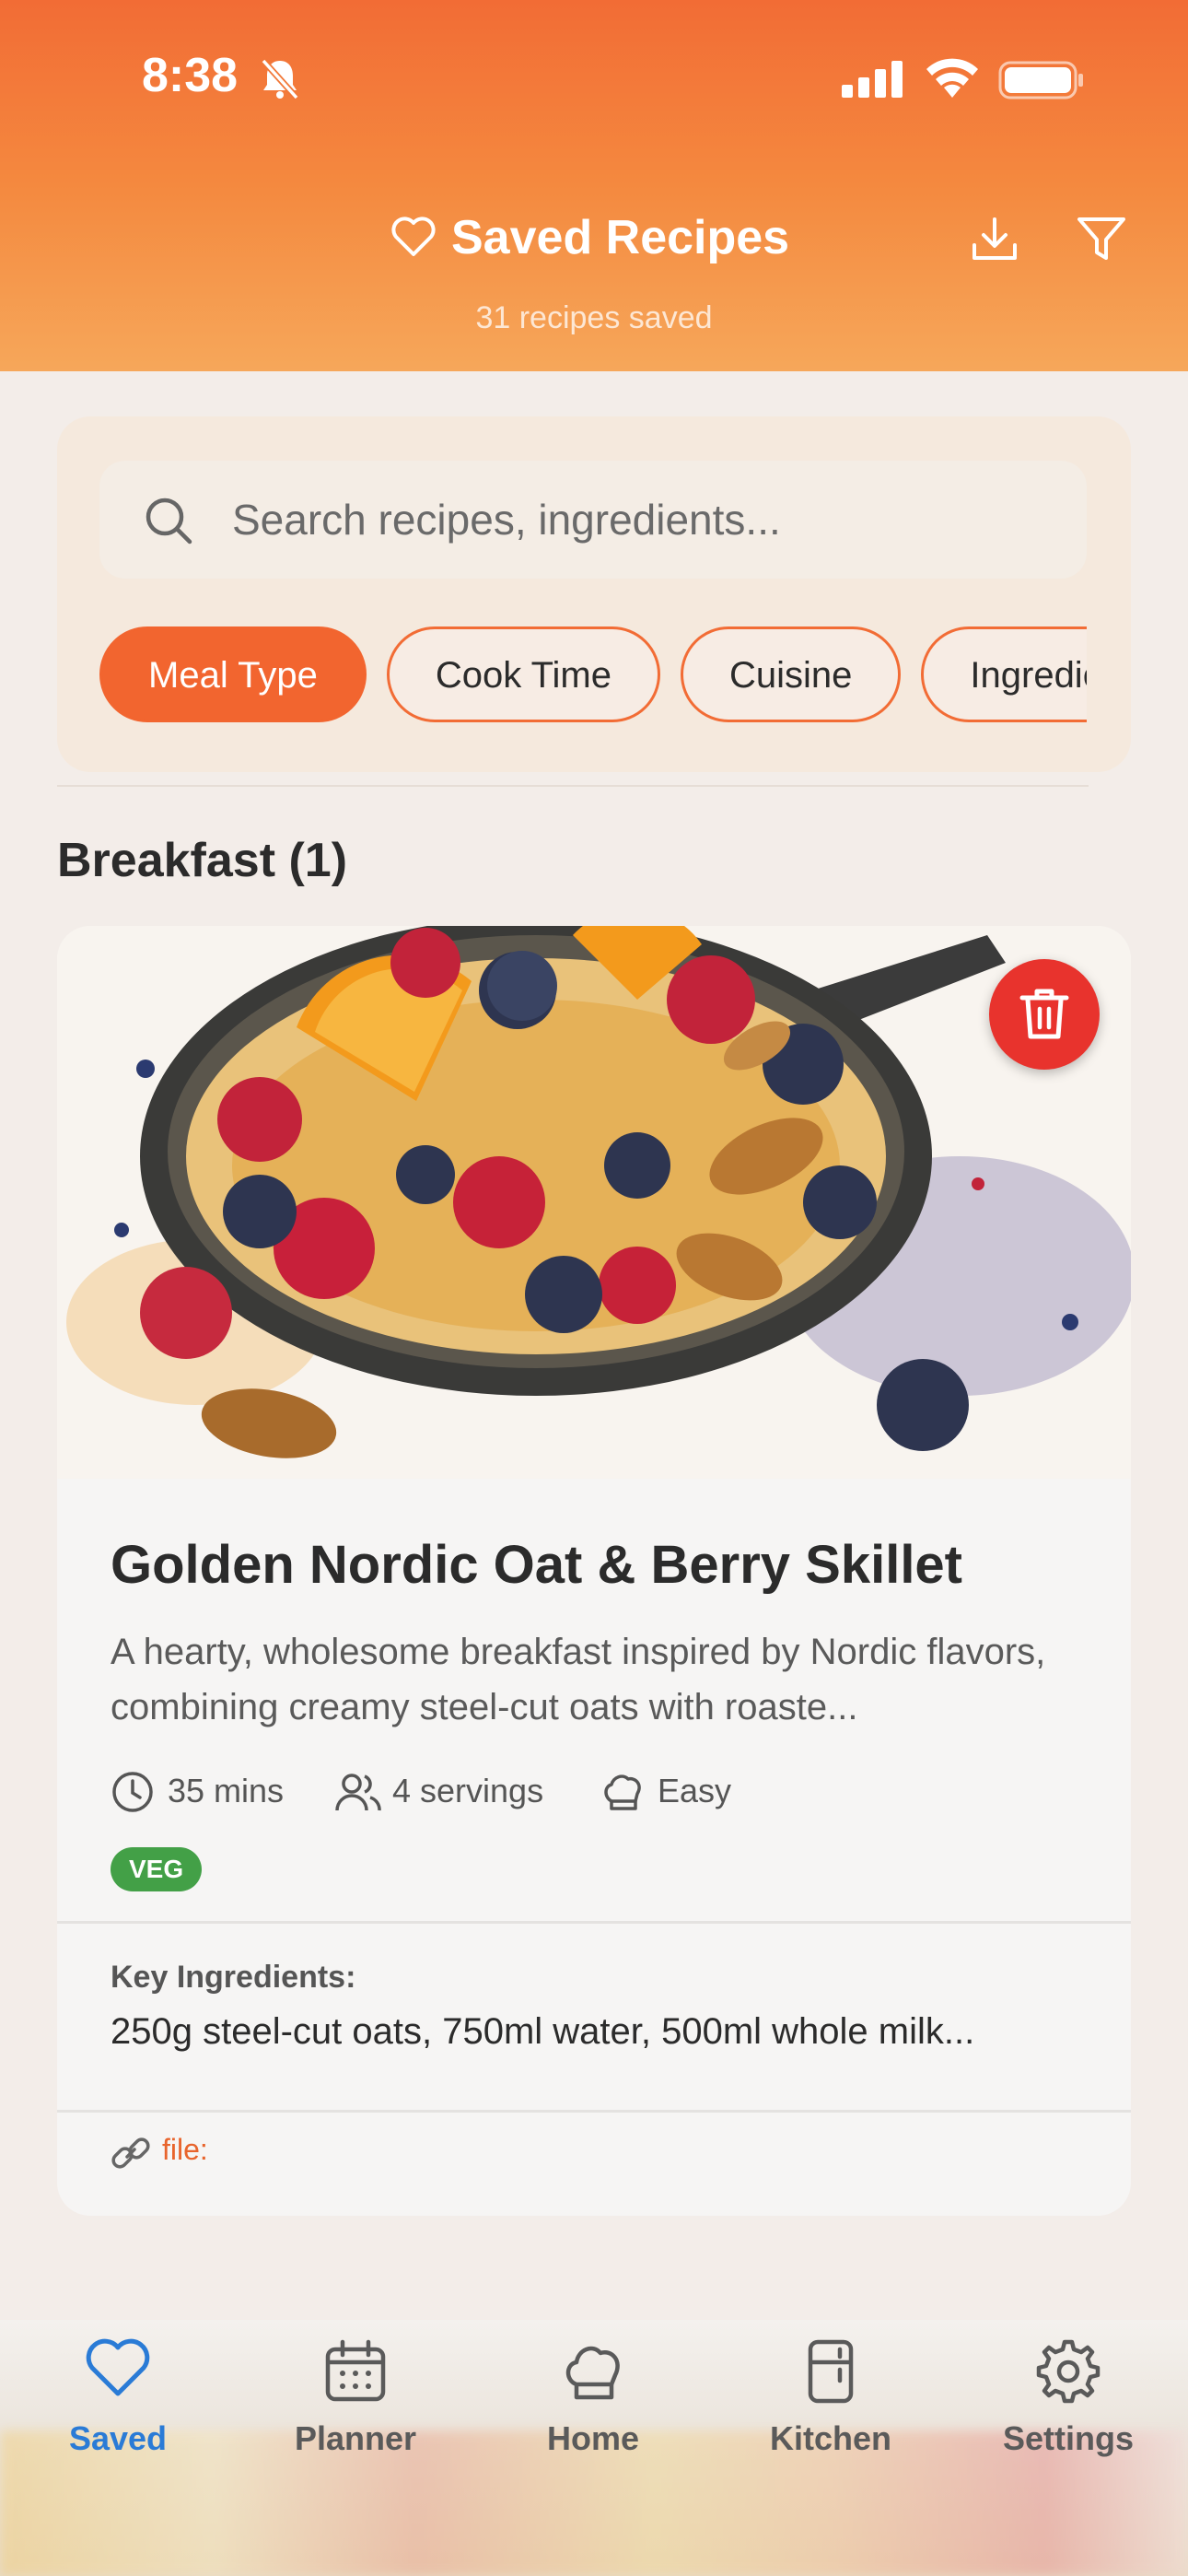  What do you see at coordinates (202, 860) in the screenshot?
I see `section-title: Breakfast (1)` at bounding box center [202, 860].